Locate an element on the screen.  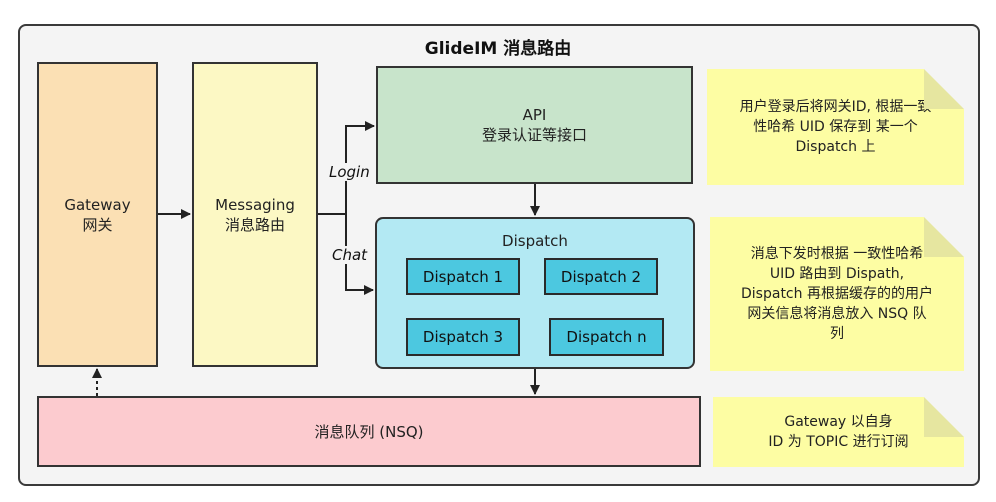
api-label: API is located at coordinates (534, 115).